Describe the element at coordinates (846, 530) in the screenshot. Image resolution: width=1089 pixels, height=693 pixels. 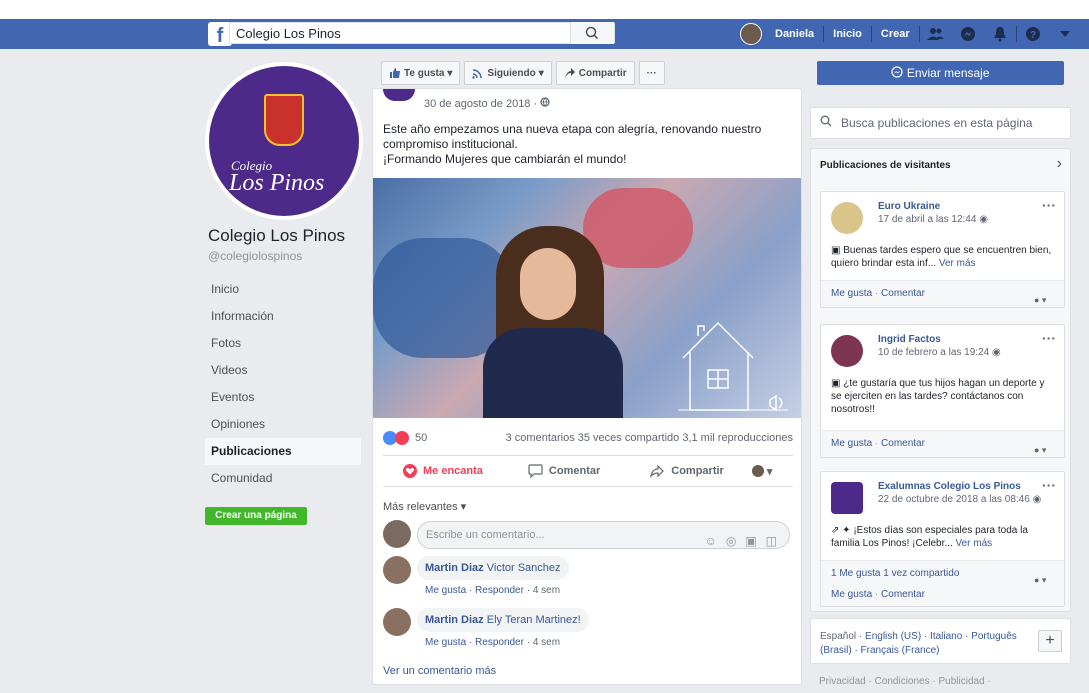
I see `party-icon: ✦` at that location.